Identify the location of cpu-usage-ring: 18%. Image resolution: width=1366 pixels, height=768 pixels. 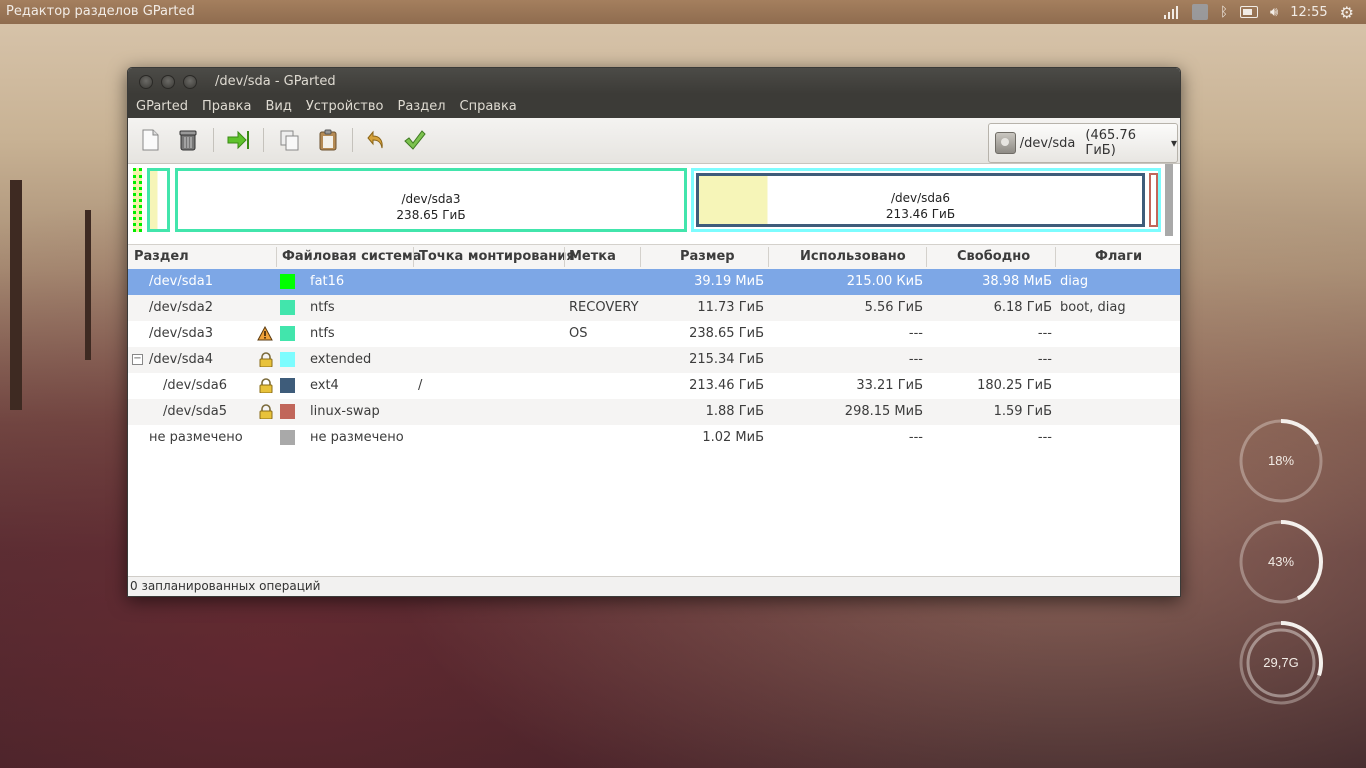
(1281, 461).